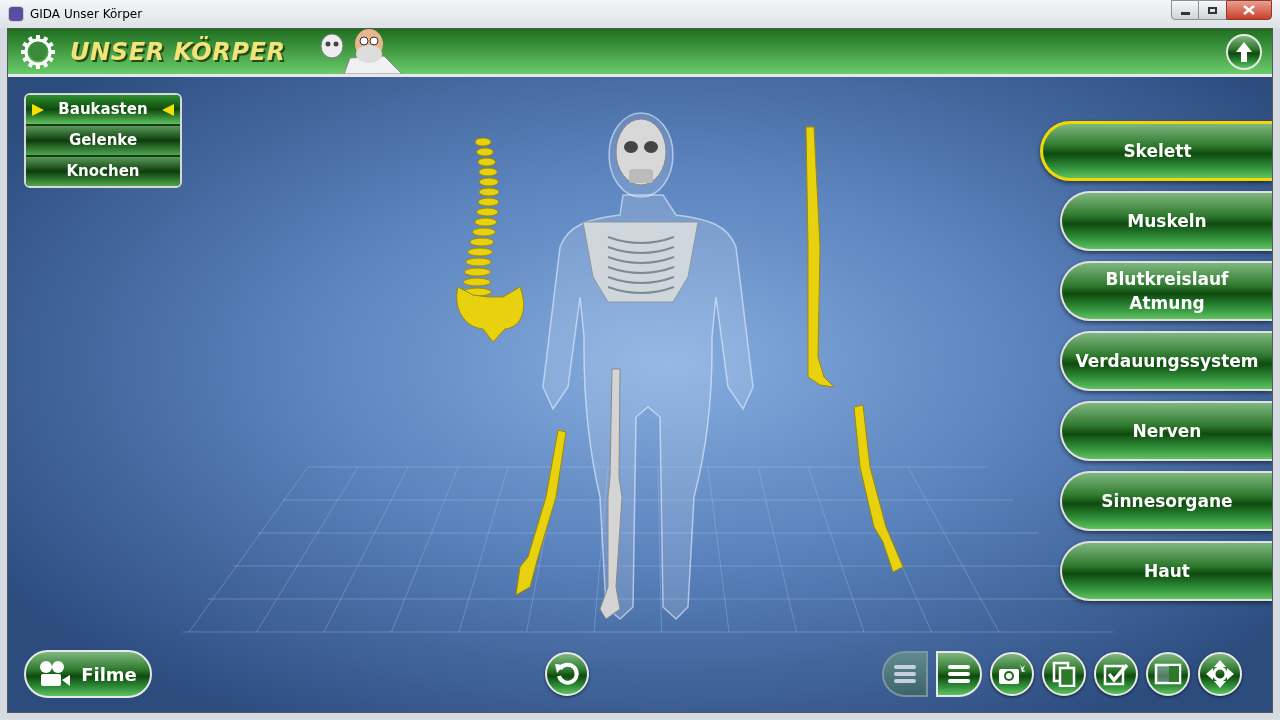  What do you see at coordinates (103, 171) in the screenshot?
I see `menu-item: Knochen` at bounding box center [103, 171].